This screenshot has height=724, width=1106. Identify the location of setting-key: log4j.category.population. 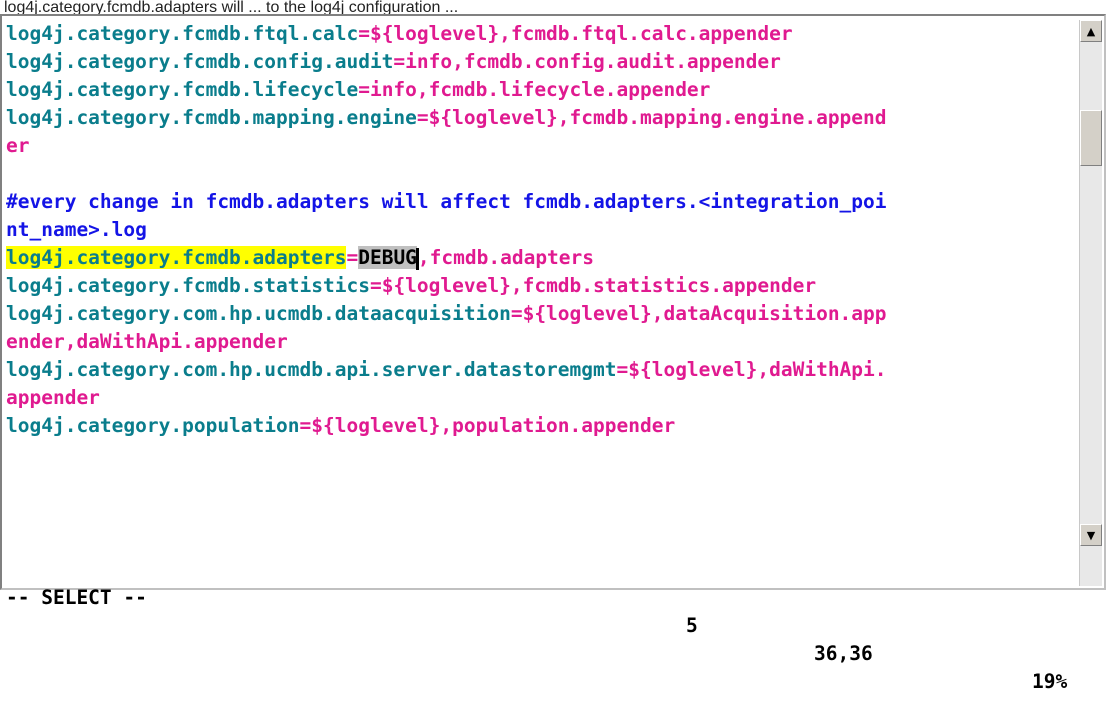
(153, 425).